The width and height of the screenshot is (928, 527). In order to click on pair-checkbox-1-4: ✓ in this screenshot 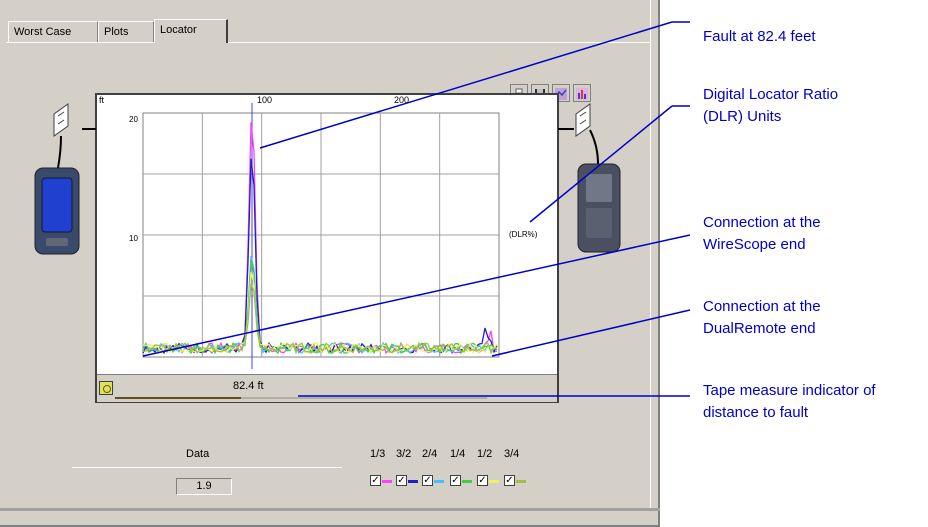, I will do `click(455, 480)`.